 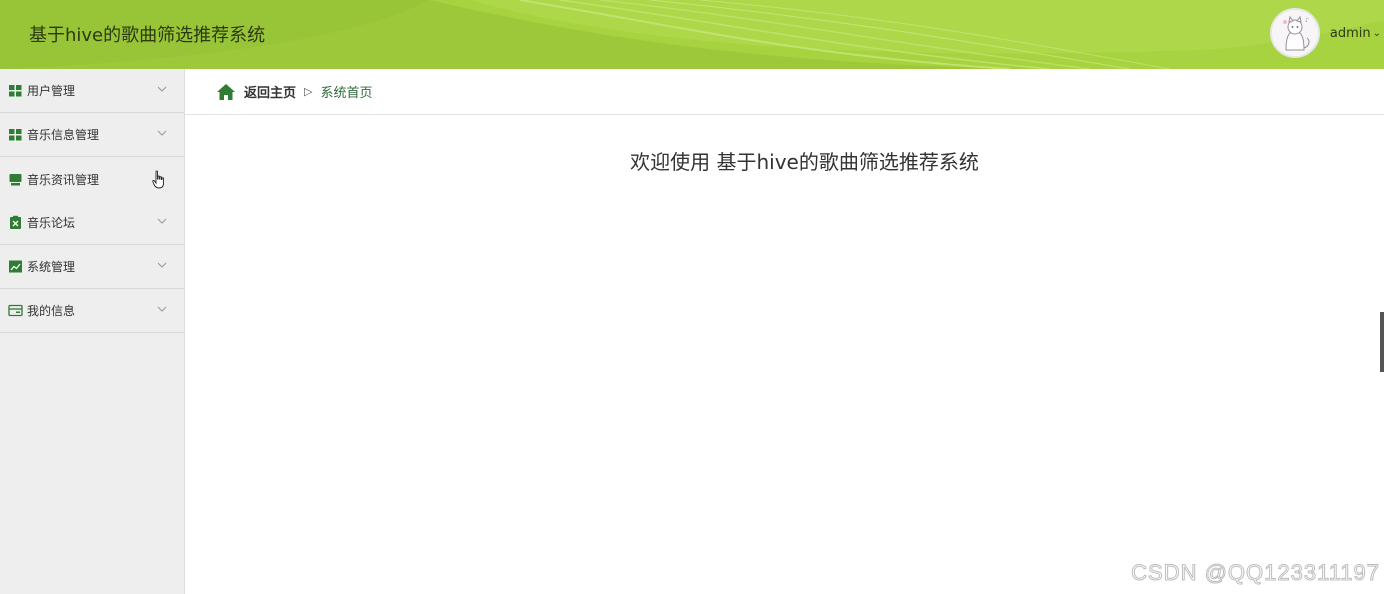 I want to click on app-title: 基于hive的歌曲筛选推荐系统, so click(x=147, y=35).